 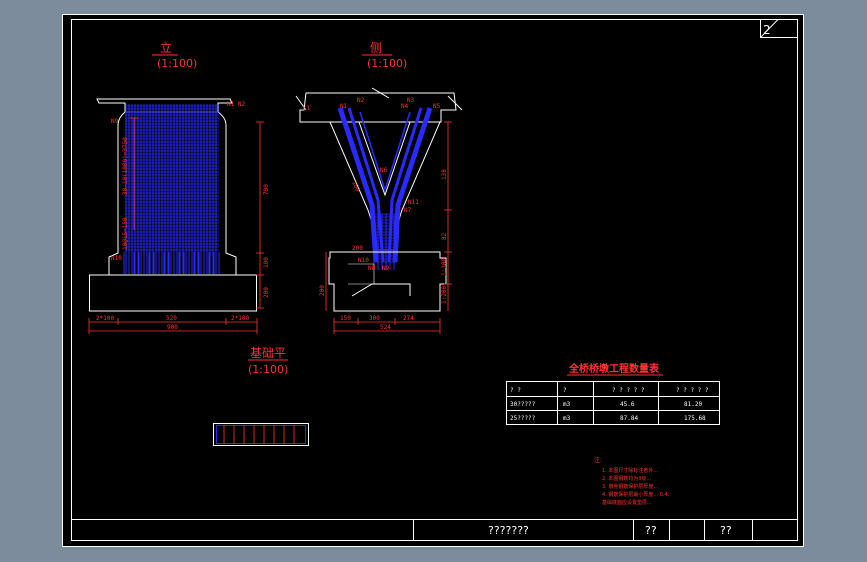 What do you see at coordinates (384, 170) in the screenshot?
I see `label-n6: N6` at bounding box center [384, 170].